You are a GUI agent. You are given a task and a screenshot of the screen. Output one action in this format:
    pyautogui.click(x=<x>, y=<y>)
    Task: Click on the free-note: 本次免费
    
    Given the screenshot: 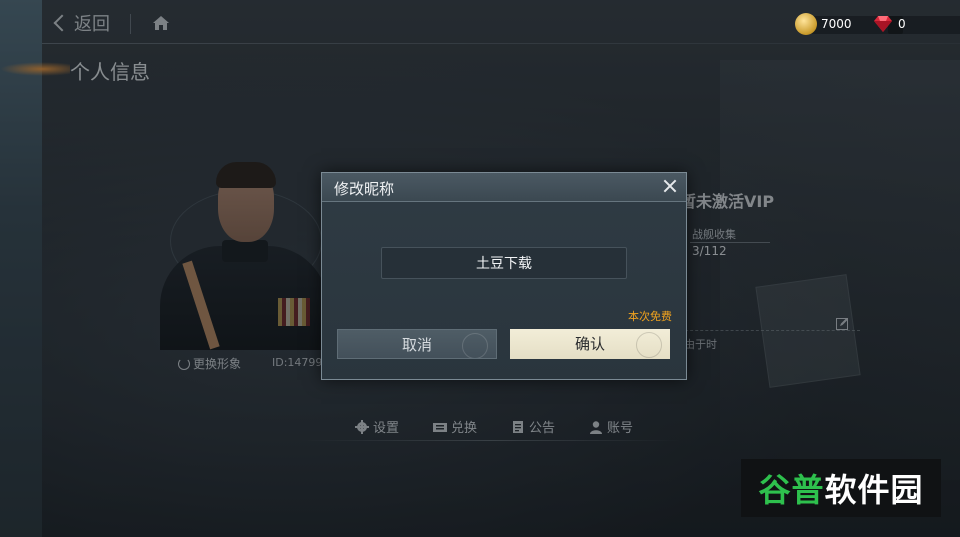 What is the action you would take?
    pyautogui.click(x=650, y=316)
    